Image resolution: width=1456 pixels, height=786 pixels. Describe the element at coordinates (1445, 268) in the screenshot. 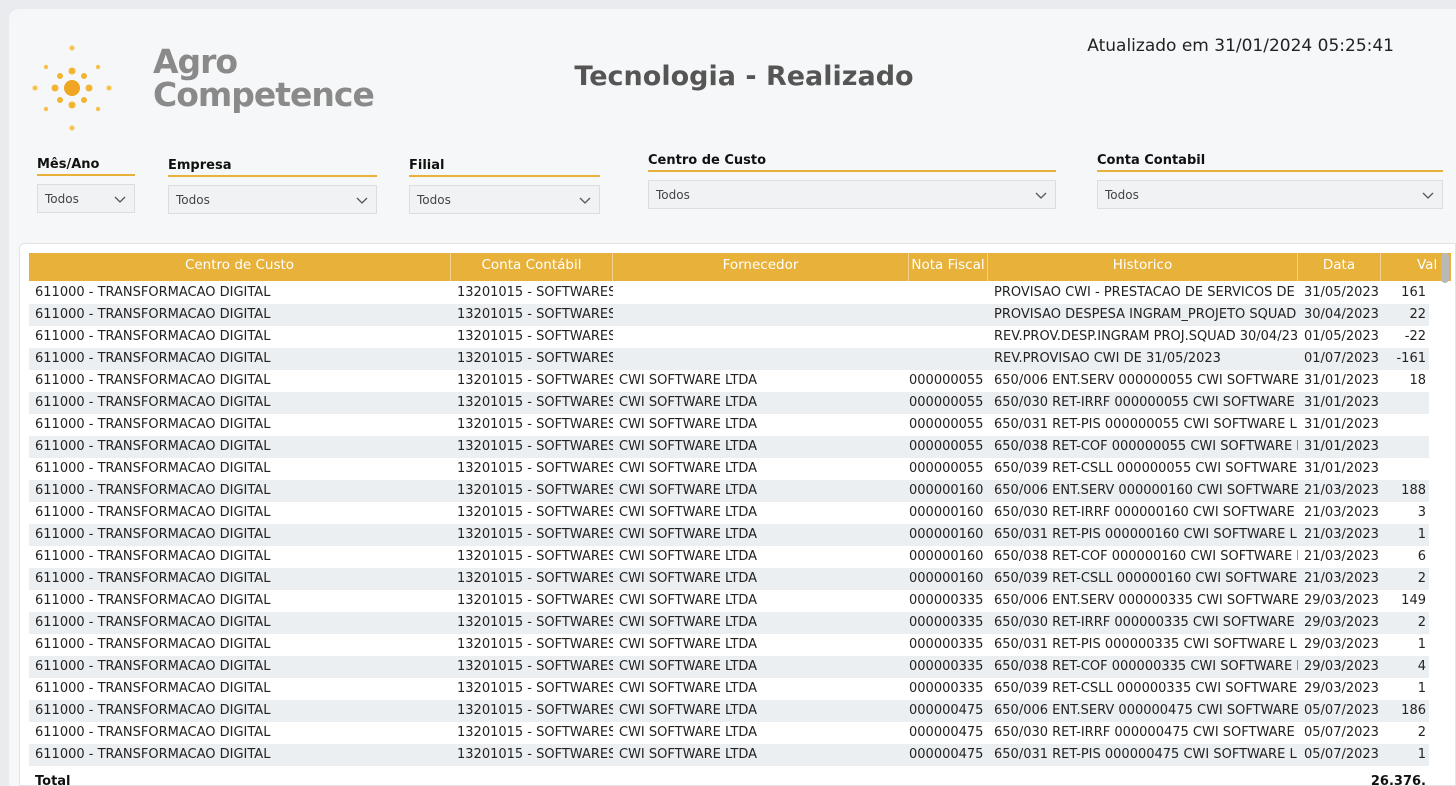

I see `scrollbar-thumb` at that location.